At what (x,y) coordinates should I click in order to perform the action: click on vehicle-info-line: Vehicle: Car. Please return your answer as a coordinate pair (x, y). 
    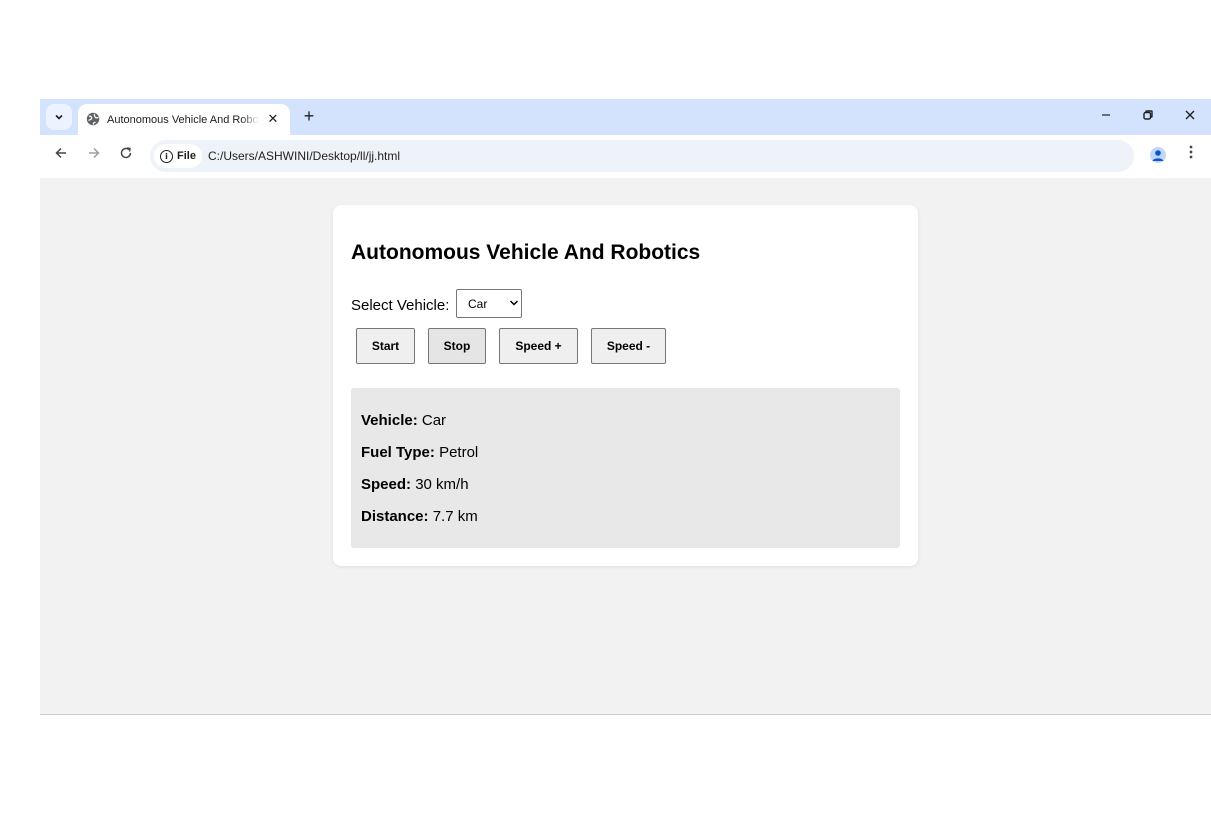
    Looking at the image, I should click on (403, 420).